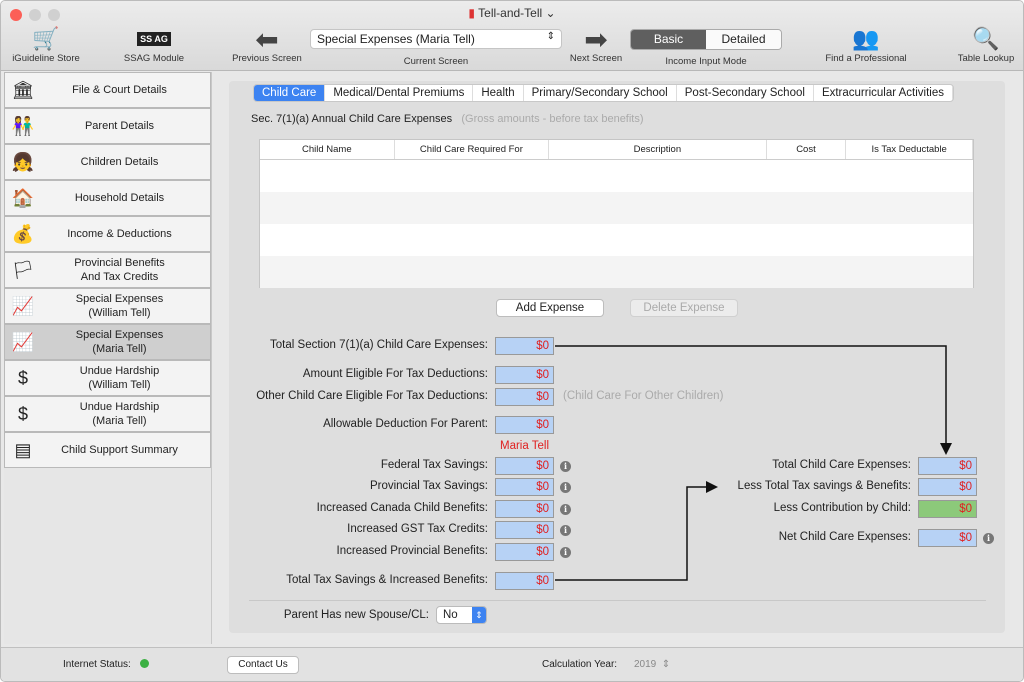  Describe the element at coordinates (144, 663) in the screenshot. I see `internet-status-indicator` at that location.